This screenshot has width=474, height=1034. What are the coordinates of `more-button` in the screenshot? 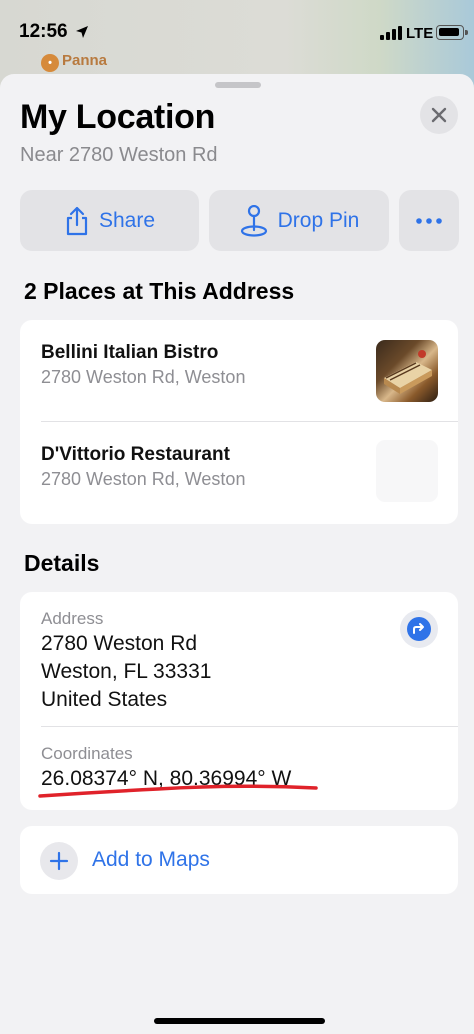 It's located at (429, 220).